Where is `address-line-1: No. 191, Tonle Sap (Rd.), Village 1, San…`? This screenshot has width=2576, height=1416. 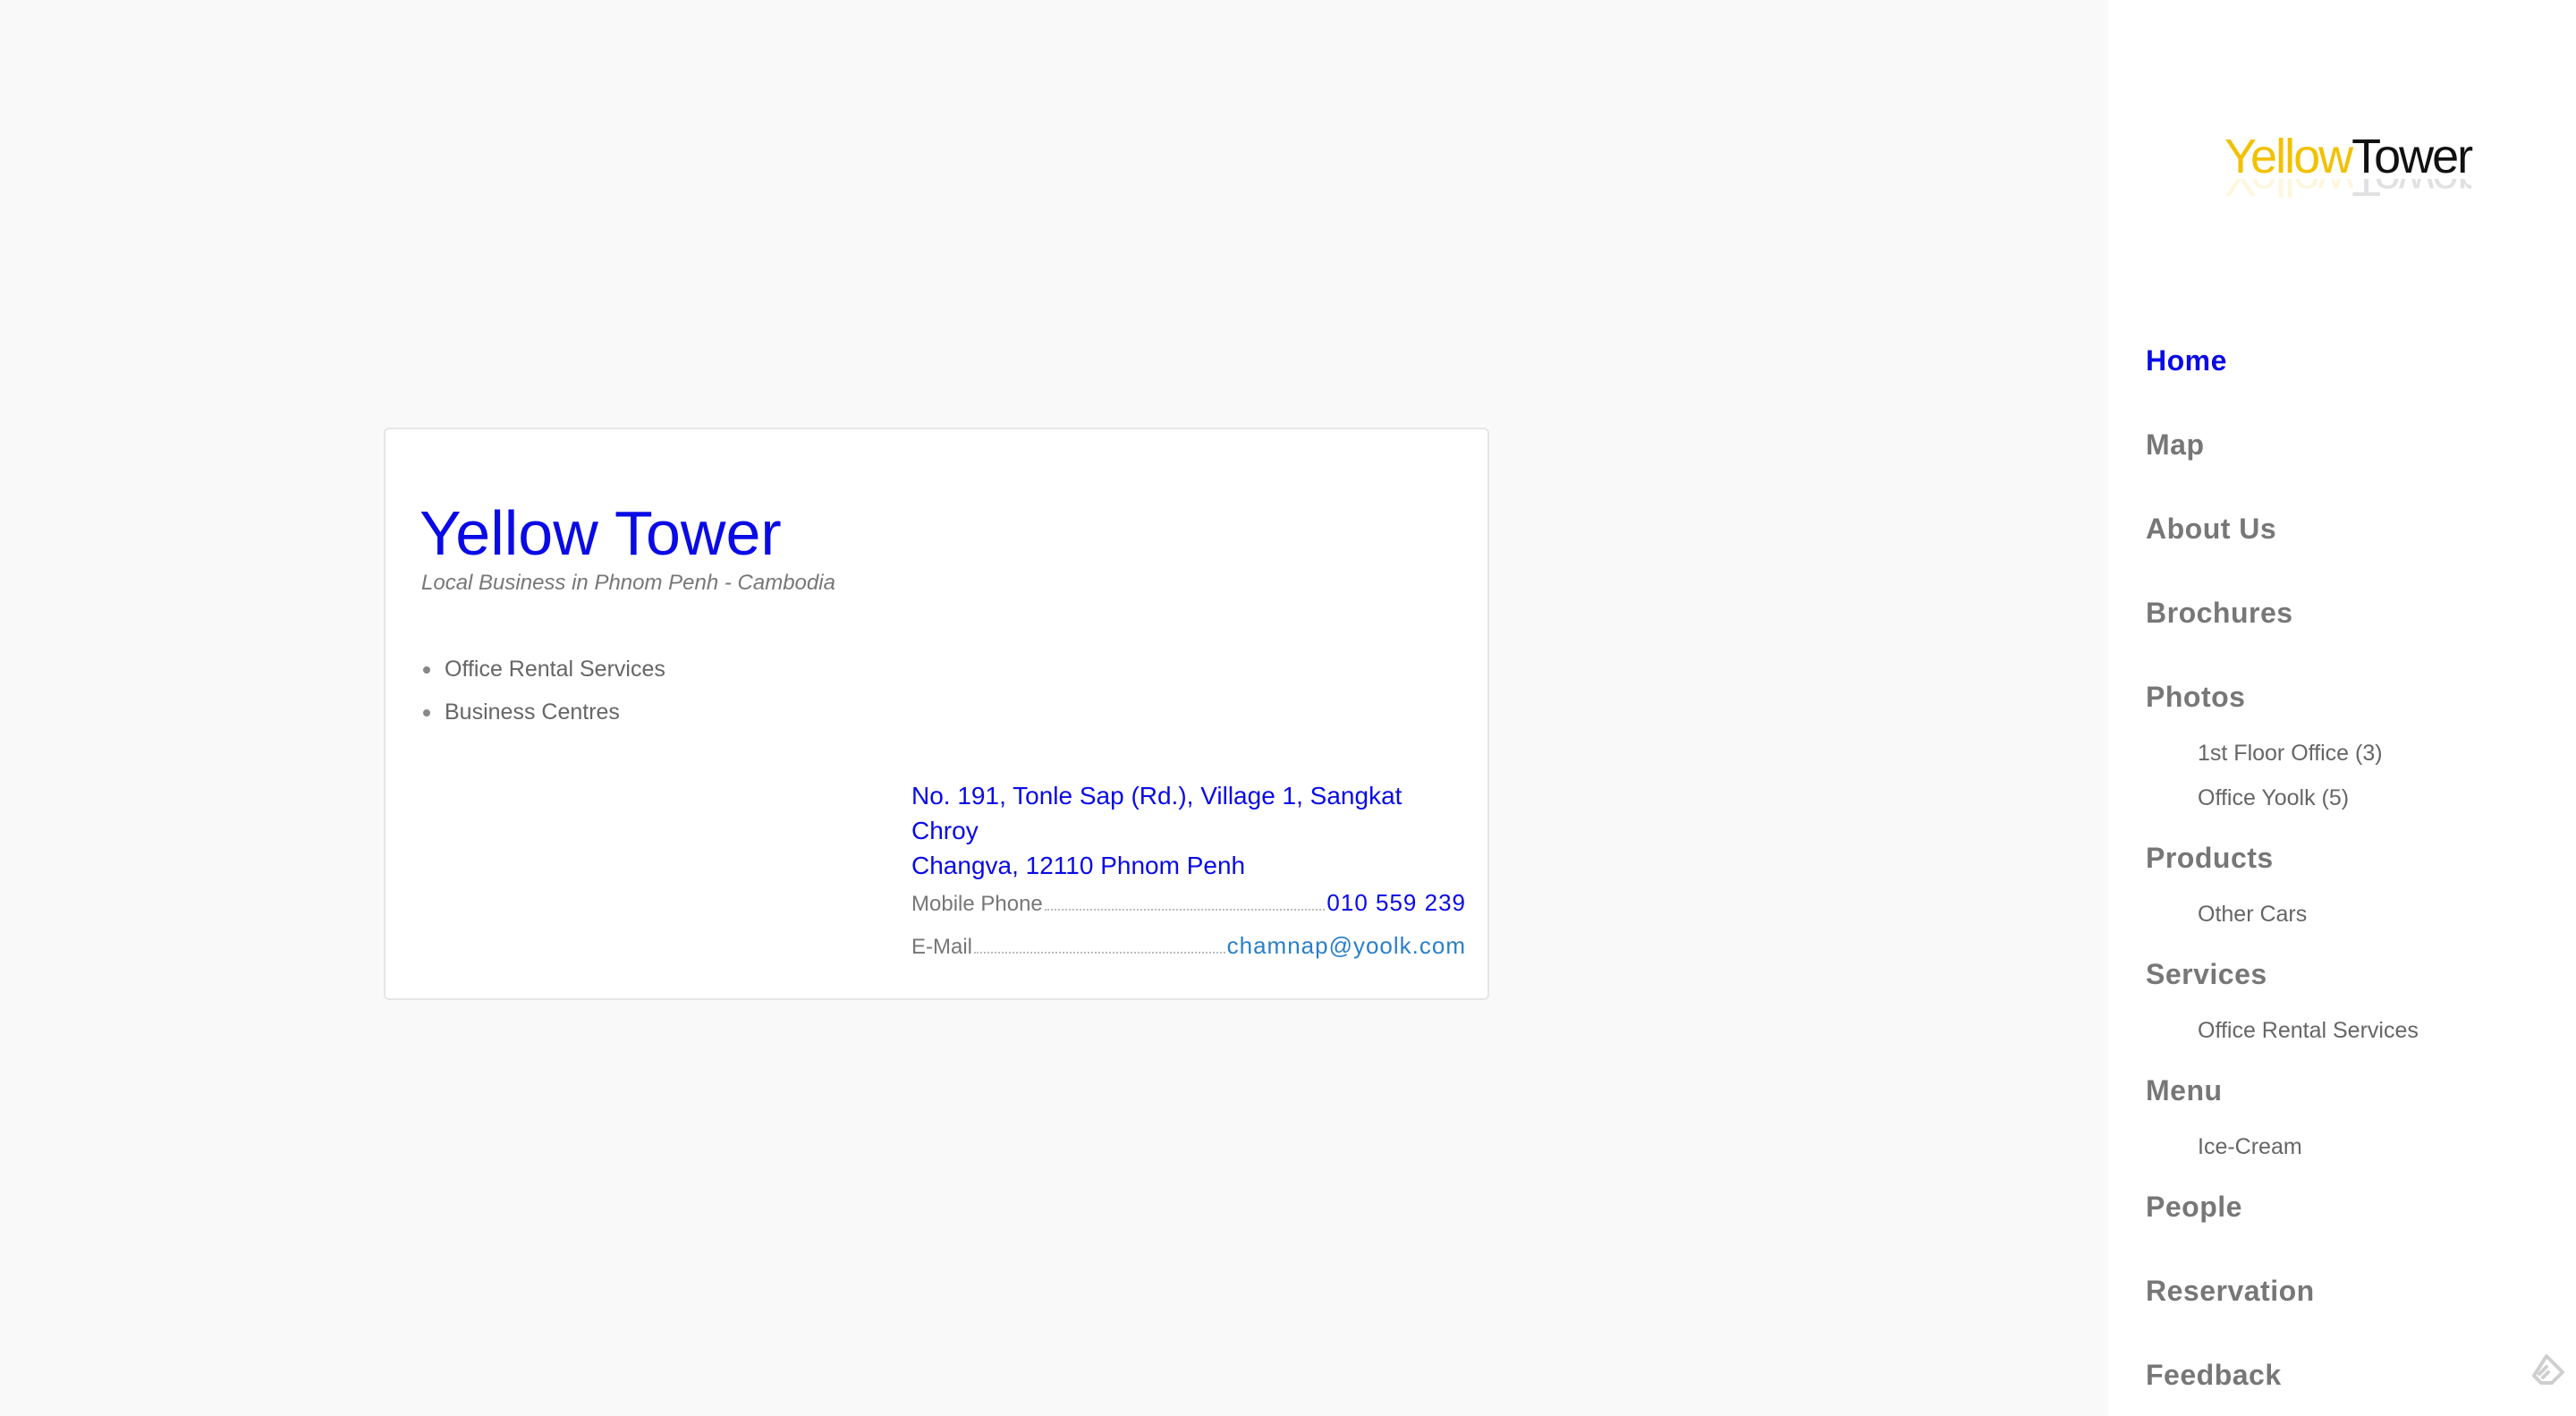
address-line-1: No. 191, Tonle Sap (Rd.), Village 1, San… is located at coordinates (1156, 813).